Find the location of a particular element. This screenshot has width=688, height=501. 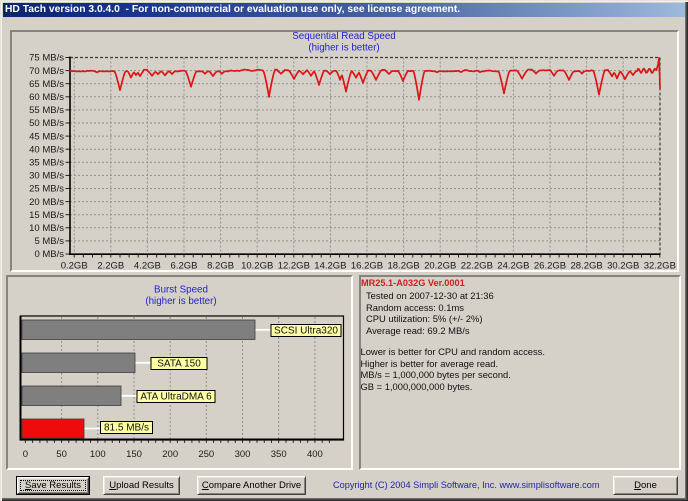

svg-text: 32.2GB is located at coordinates (660, 266).